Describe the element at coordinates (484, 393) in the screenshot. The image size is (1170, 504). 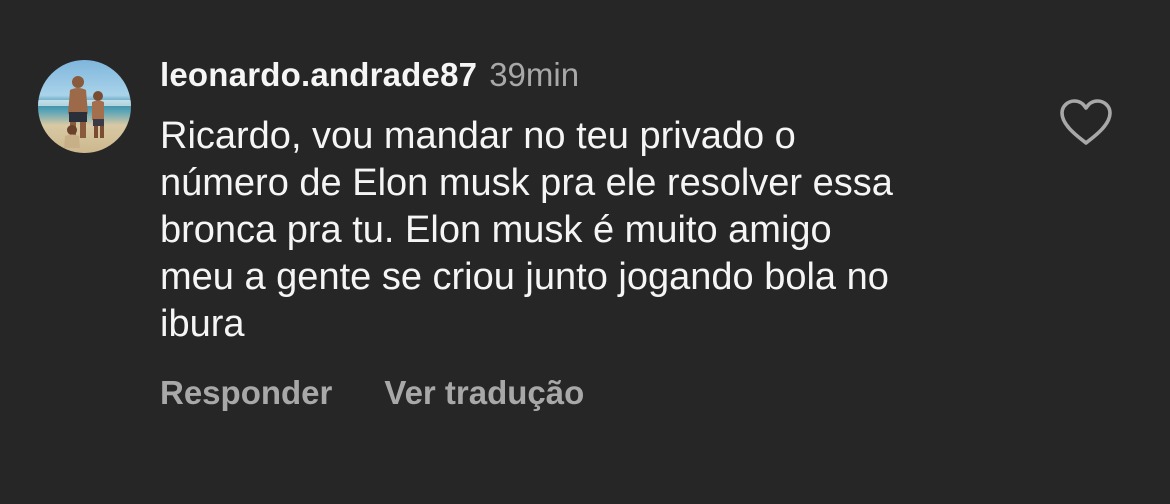
I see `see-translation-button: Ver tradução` at that location.